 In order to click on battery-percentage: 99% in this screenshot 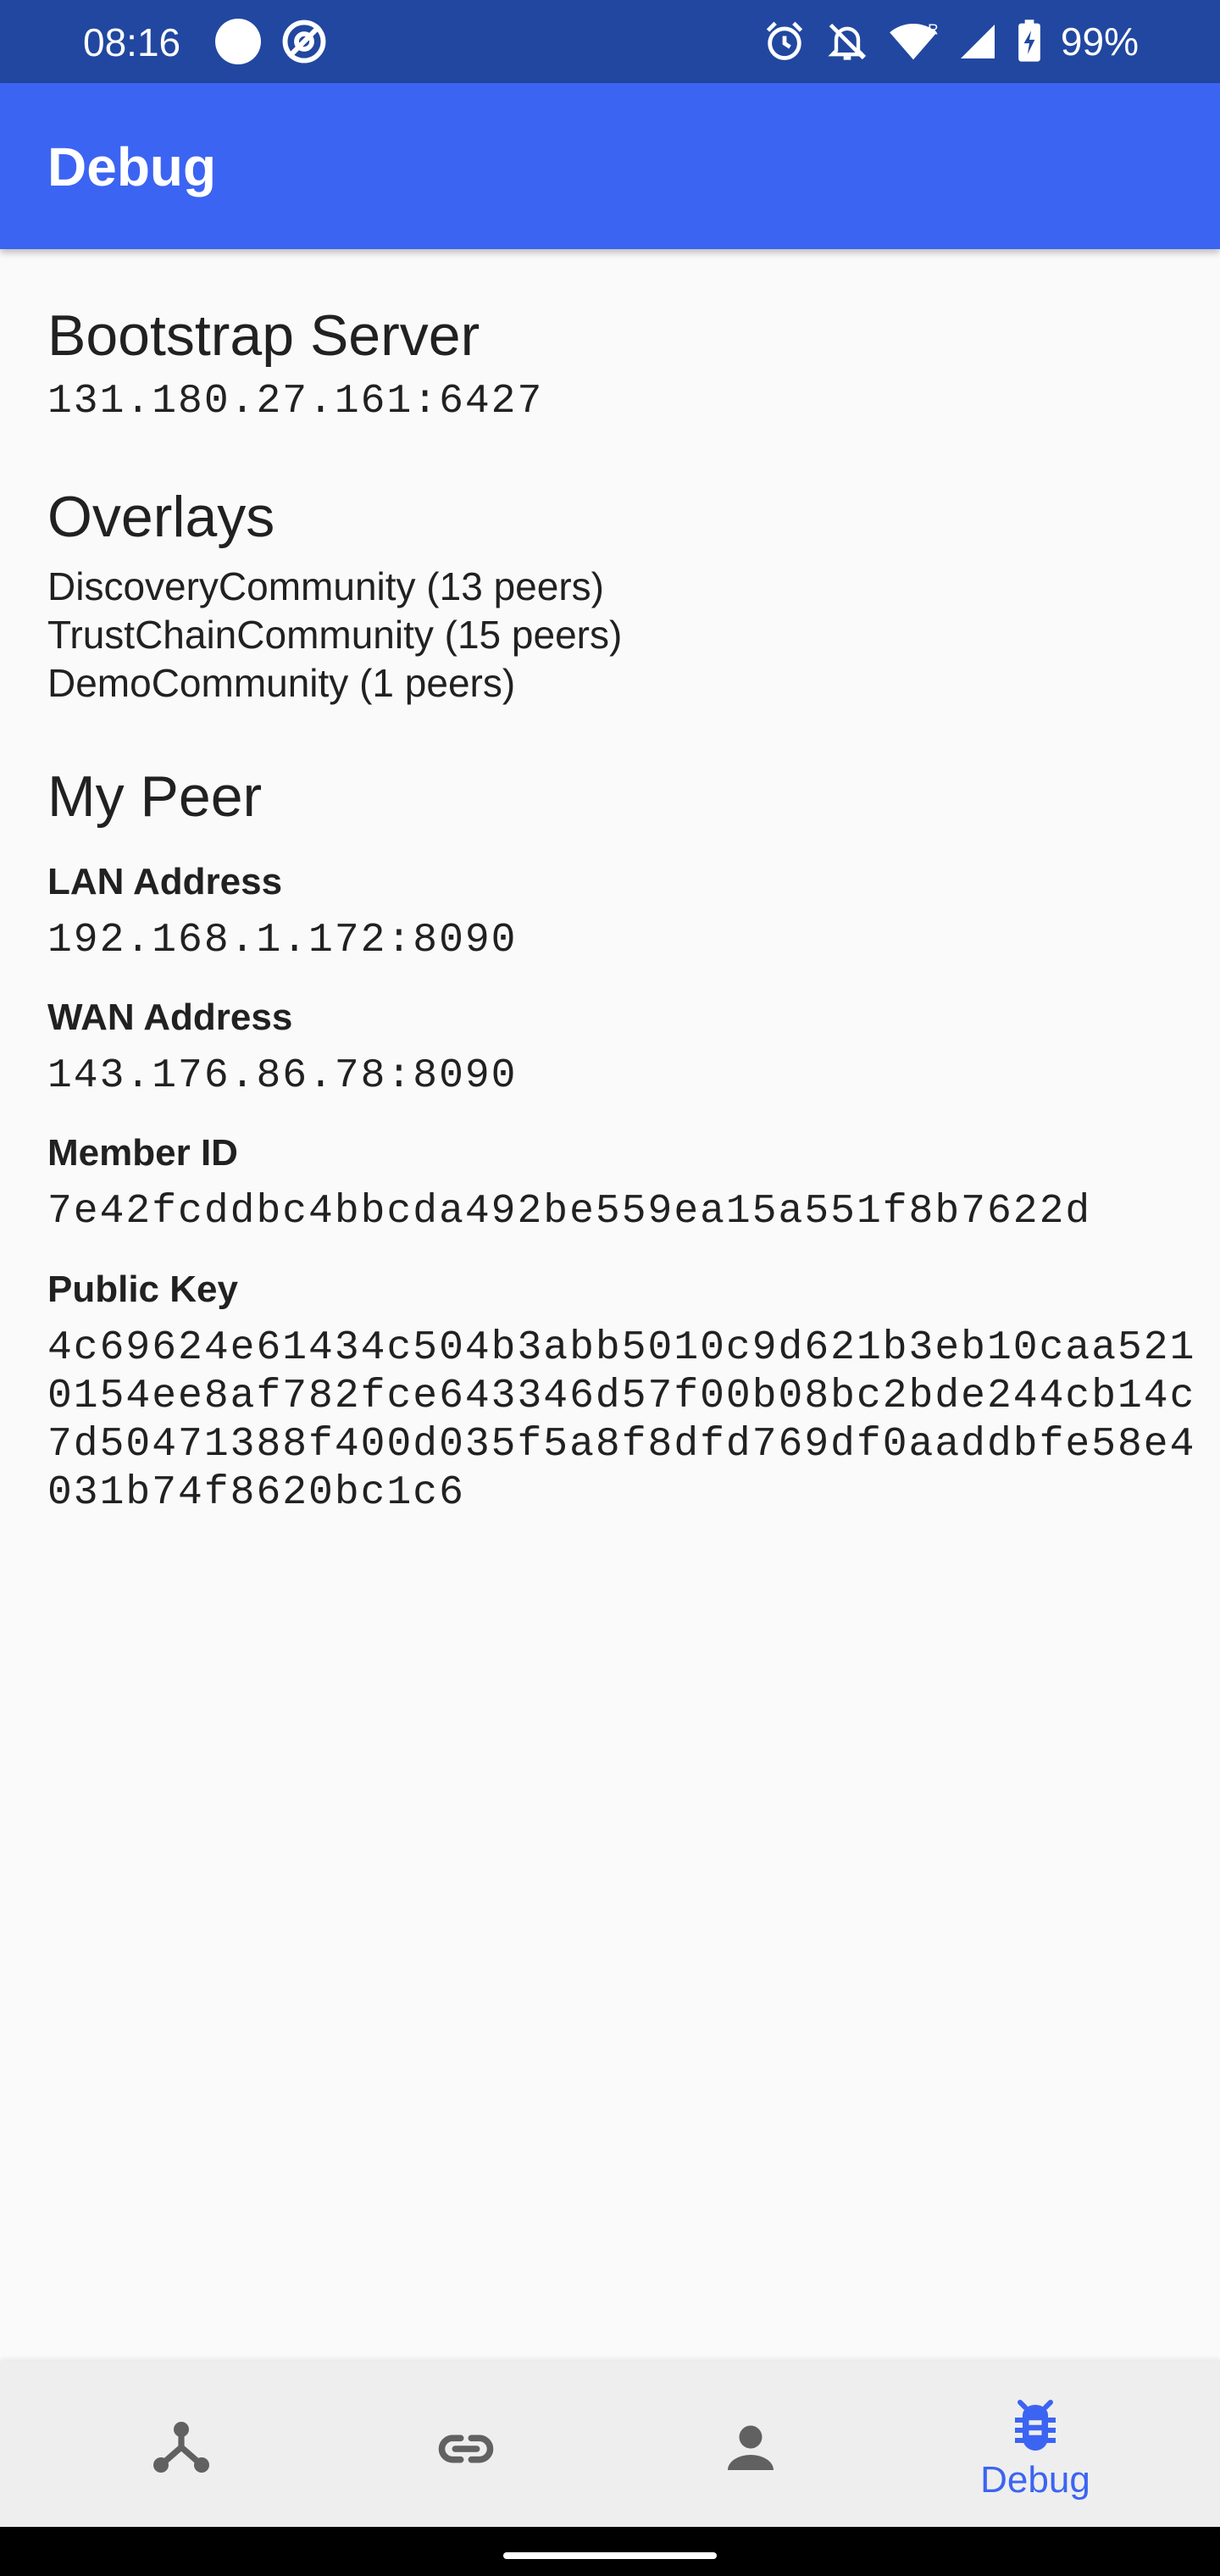, I will do `click(1099, 41)`.